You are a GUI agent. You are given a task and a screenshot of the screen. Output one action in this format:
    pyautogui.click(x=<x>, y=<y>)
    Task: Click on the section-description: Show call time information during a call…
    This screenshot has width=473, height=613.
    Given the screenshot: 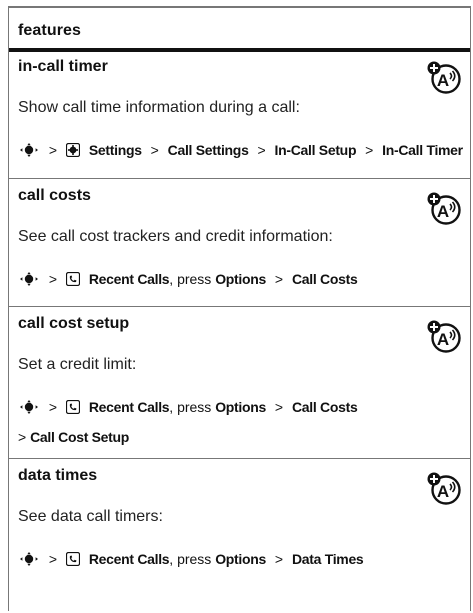 What is the action you would take?
    pyautogui.click(x=159, y=107)
    